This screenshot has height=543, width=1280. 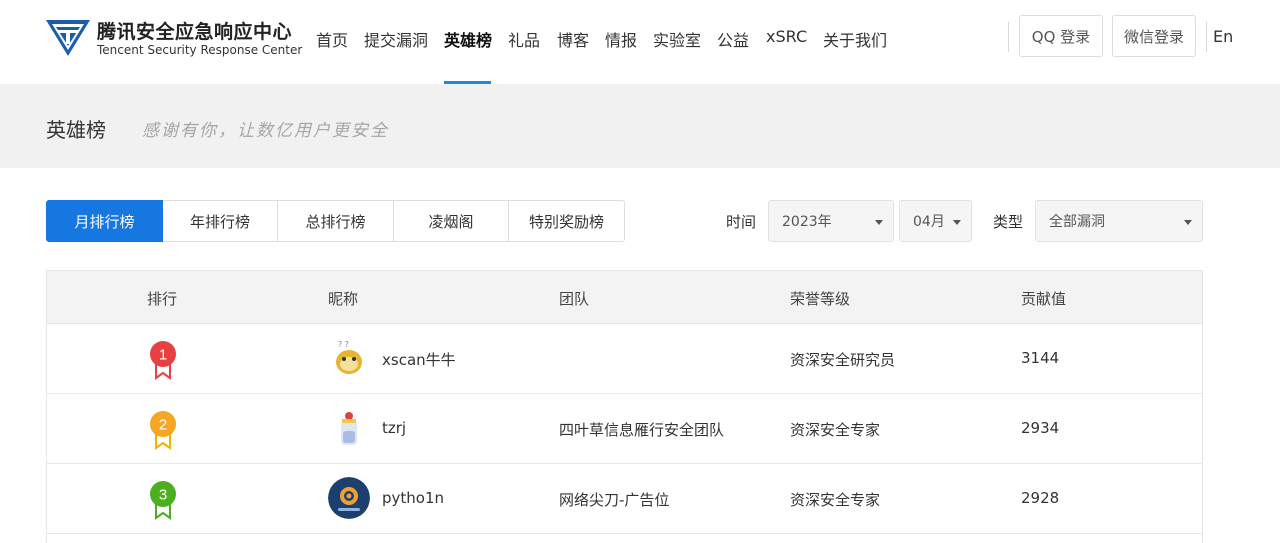 What do you see at coordinates (163, 495) in the screenshot?
I see `rank-number: 3` at bounding box center [163, 495].